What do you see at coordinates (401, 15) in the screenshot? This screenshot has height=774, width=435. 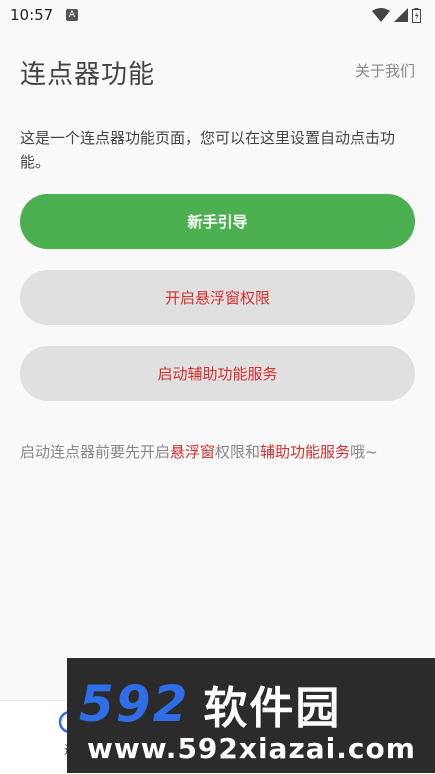 I see `signal-icon` at bounding box center [401, 15].